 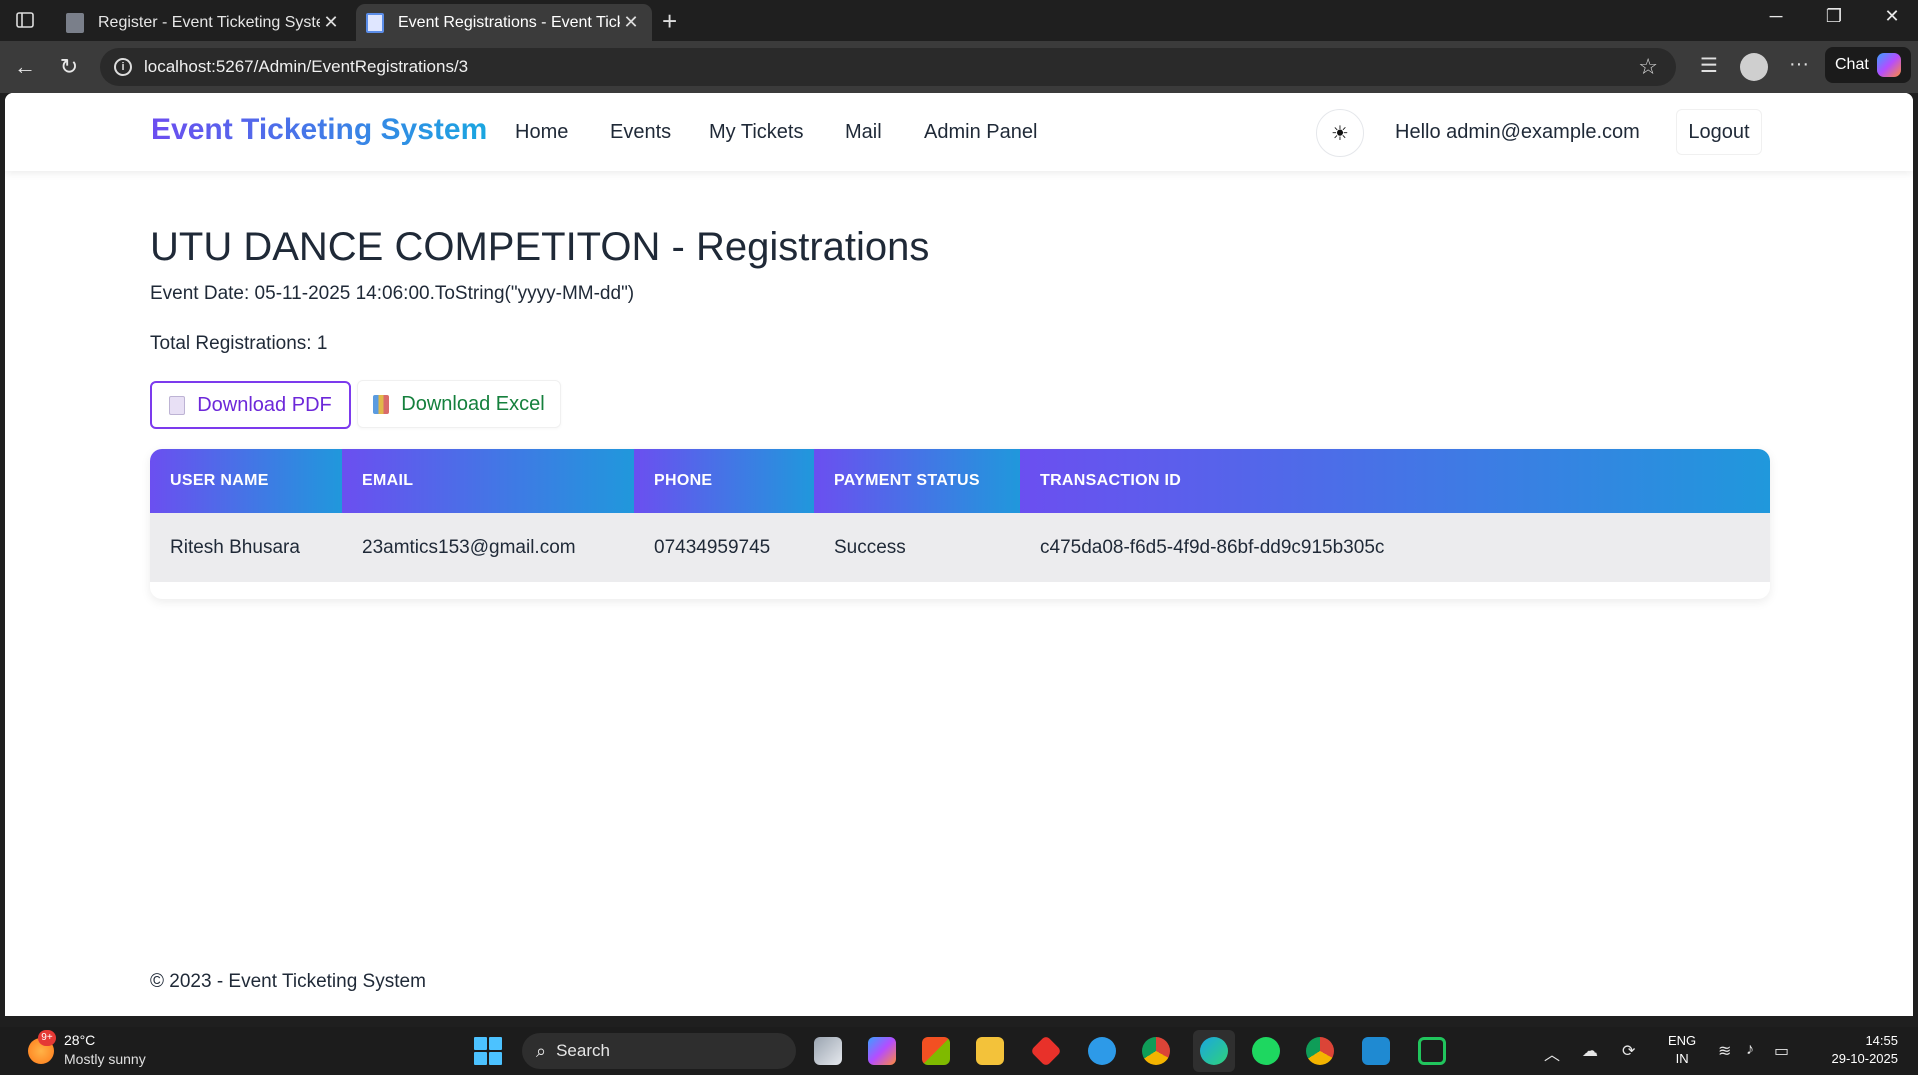 I want to click on bar-chart-icon, so click(x=381, y=404).